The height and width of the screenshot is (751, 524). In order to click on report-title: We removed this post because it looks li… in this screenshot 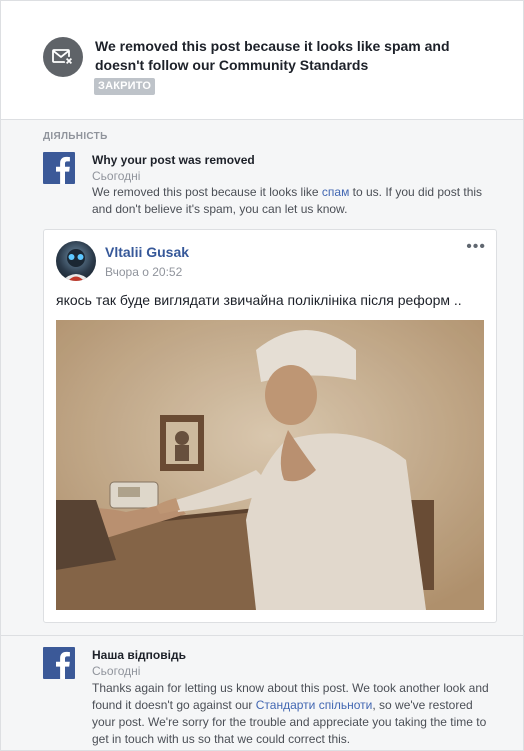, I will do `click(272, 55)`.